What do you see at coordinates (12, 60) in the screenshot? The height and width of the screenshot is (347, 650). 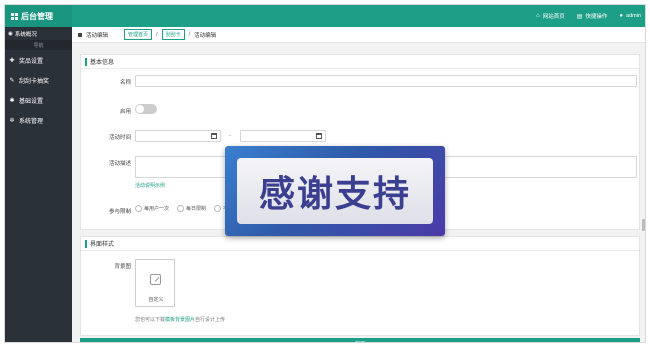 I see `gift-icon: ✚` at bounding box center [12, 60].